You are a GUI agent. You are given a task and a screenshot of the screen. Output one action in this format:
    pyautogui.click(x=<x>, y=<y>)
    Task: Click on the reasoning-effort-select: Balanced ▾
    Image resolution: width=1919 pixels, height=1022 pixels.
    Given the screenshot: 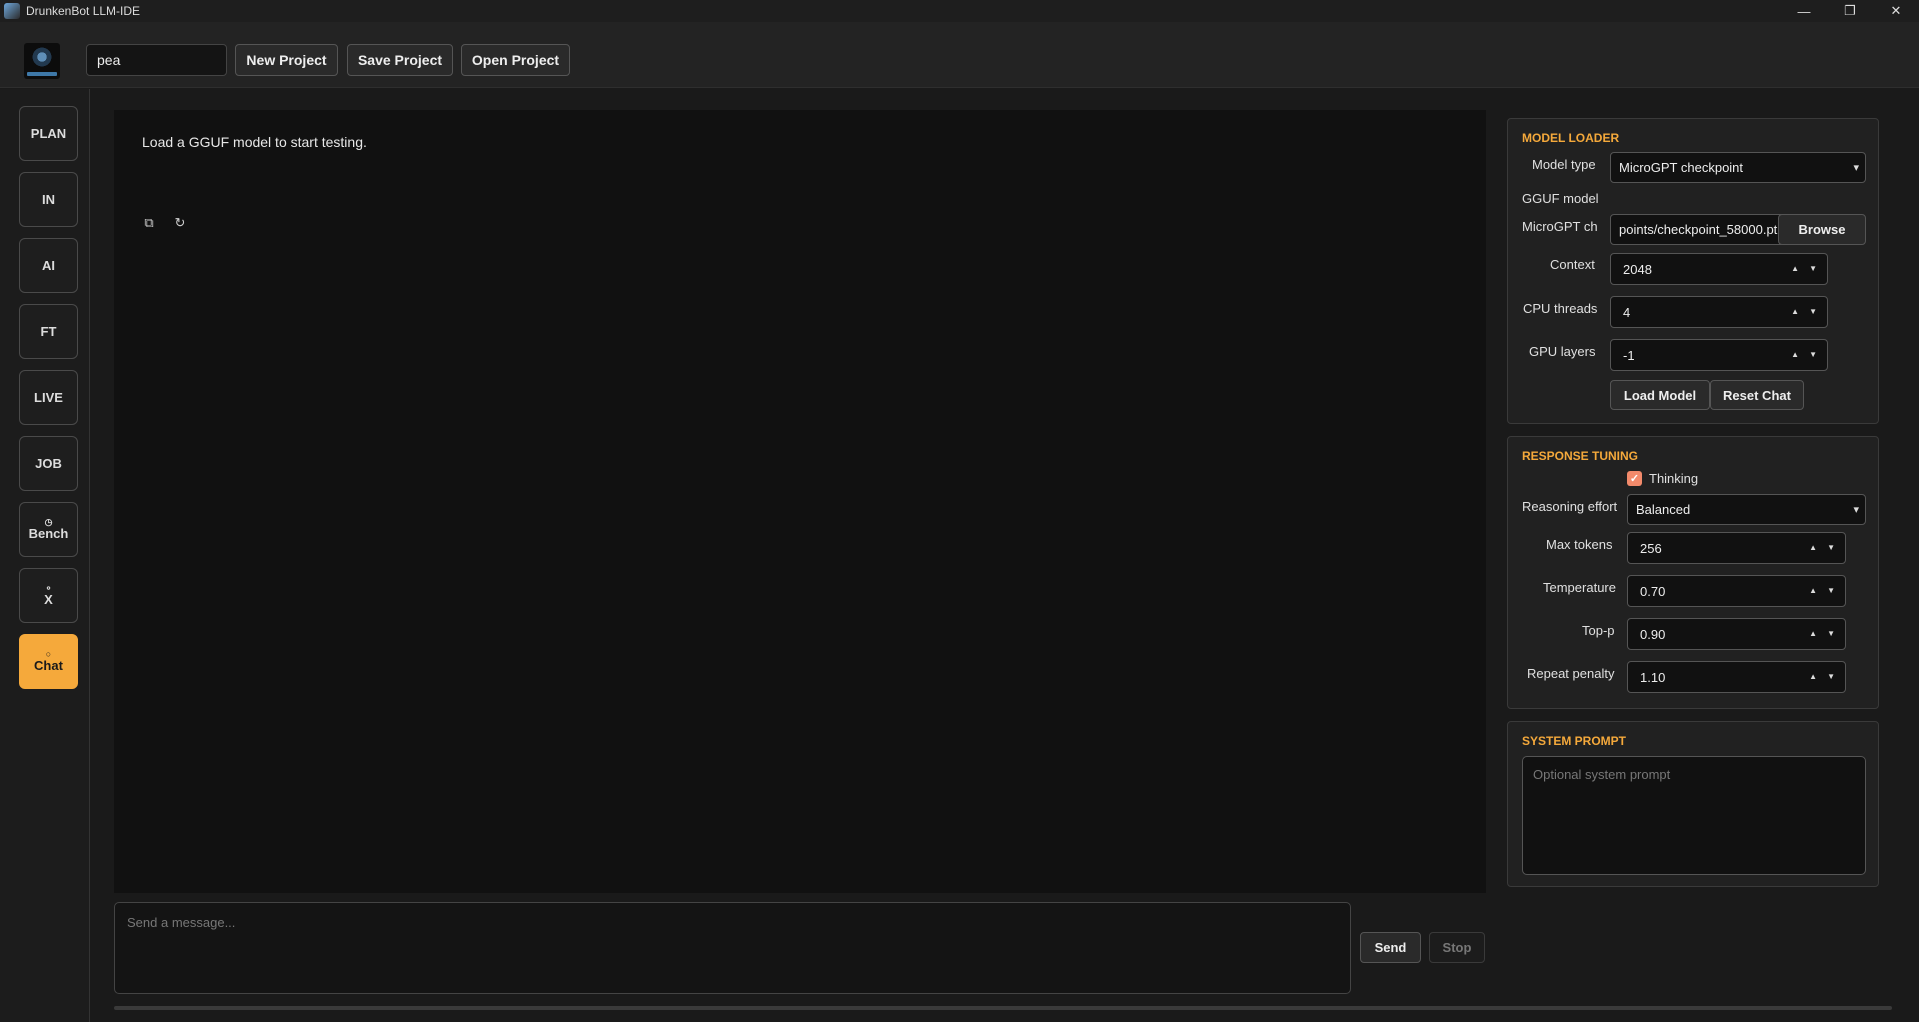 What is the action you would take?
    pyautogui.click(x=1746, y=509)
    